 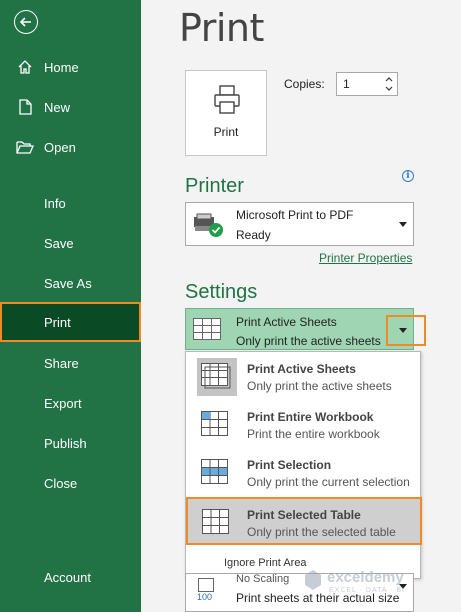 I want to click on sidebar-item-label: Share, so click(x=61, y=363).